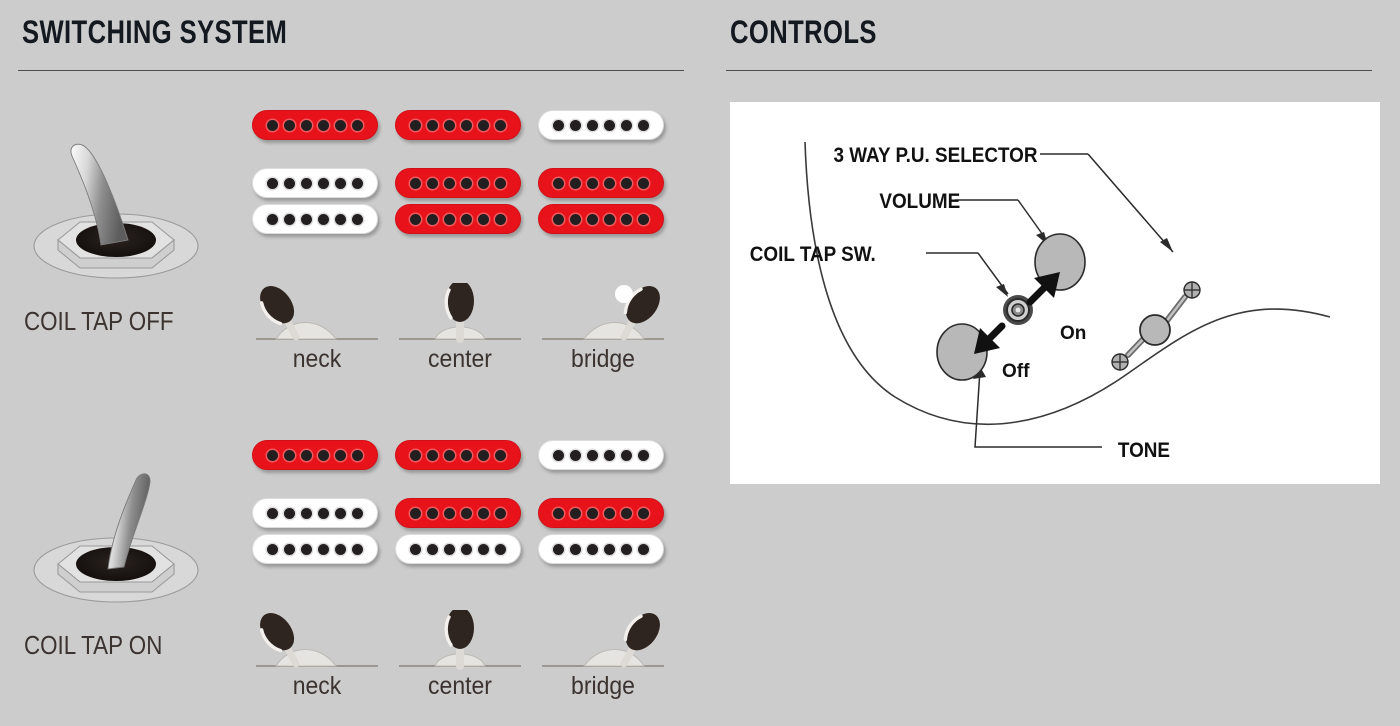 The width and height of the screenshot is (1400, 726). I want to click on coil-tap-on-block: COIL TAP ON, so click(123, 567).